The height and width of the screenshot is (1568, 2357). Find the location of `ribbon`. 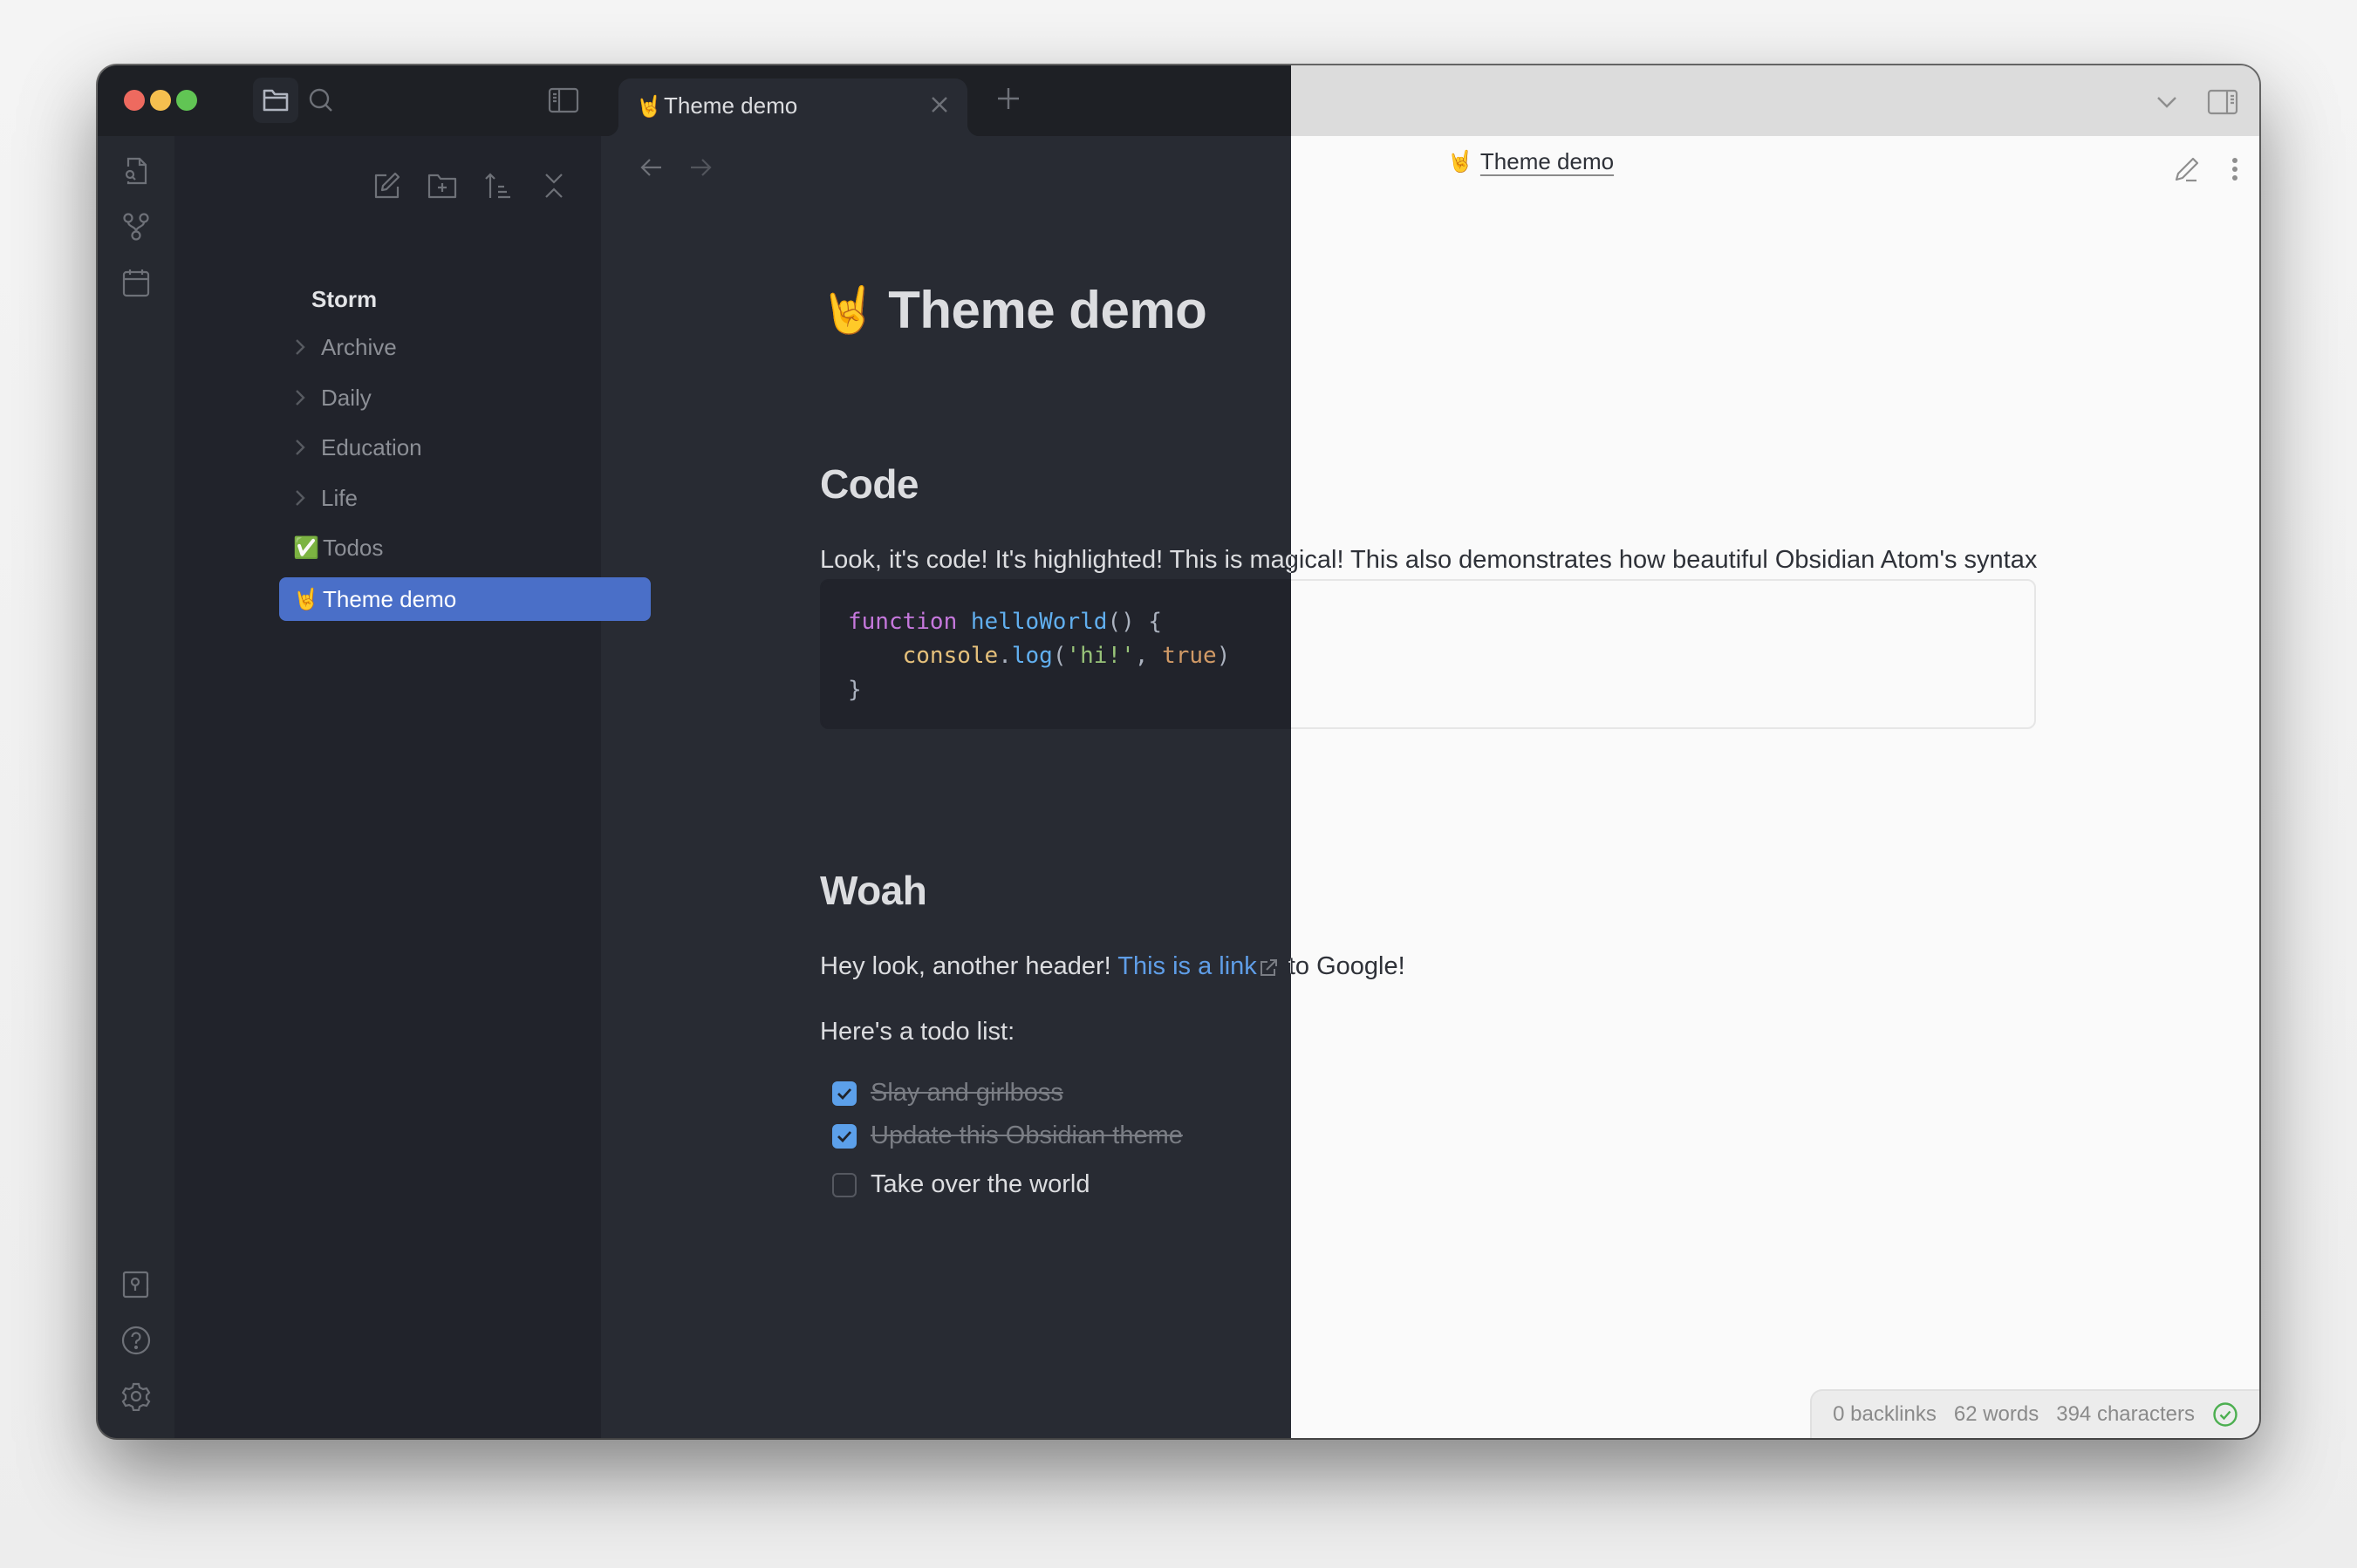

ribbon is located at coordinates (136, 787).